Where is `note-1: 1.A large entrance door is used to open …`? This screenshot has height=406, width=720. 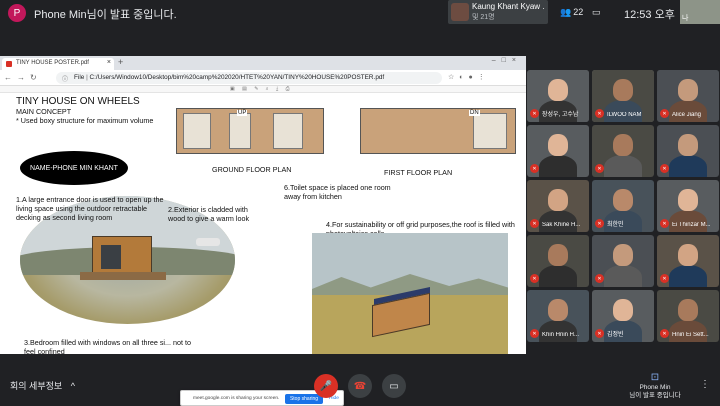
note-1: 1.A large entrance door is used to open … is located at coordinates (90, 208).